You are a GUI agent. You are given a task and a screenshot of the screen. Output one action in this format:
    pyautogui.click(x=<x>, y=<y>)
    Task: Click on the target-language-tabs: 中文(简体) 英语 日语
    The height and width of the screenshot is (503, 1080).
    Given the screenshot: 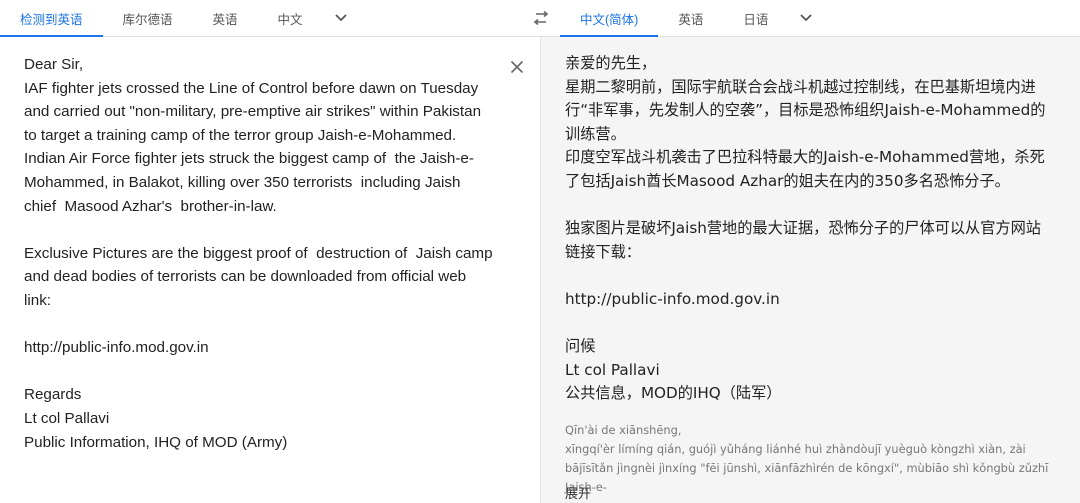 What is the action you would take?
    pyautogui.click(x=692, y=18)
    